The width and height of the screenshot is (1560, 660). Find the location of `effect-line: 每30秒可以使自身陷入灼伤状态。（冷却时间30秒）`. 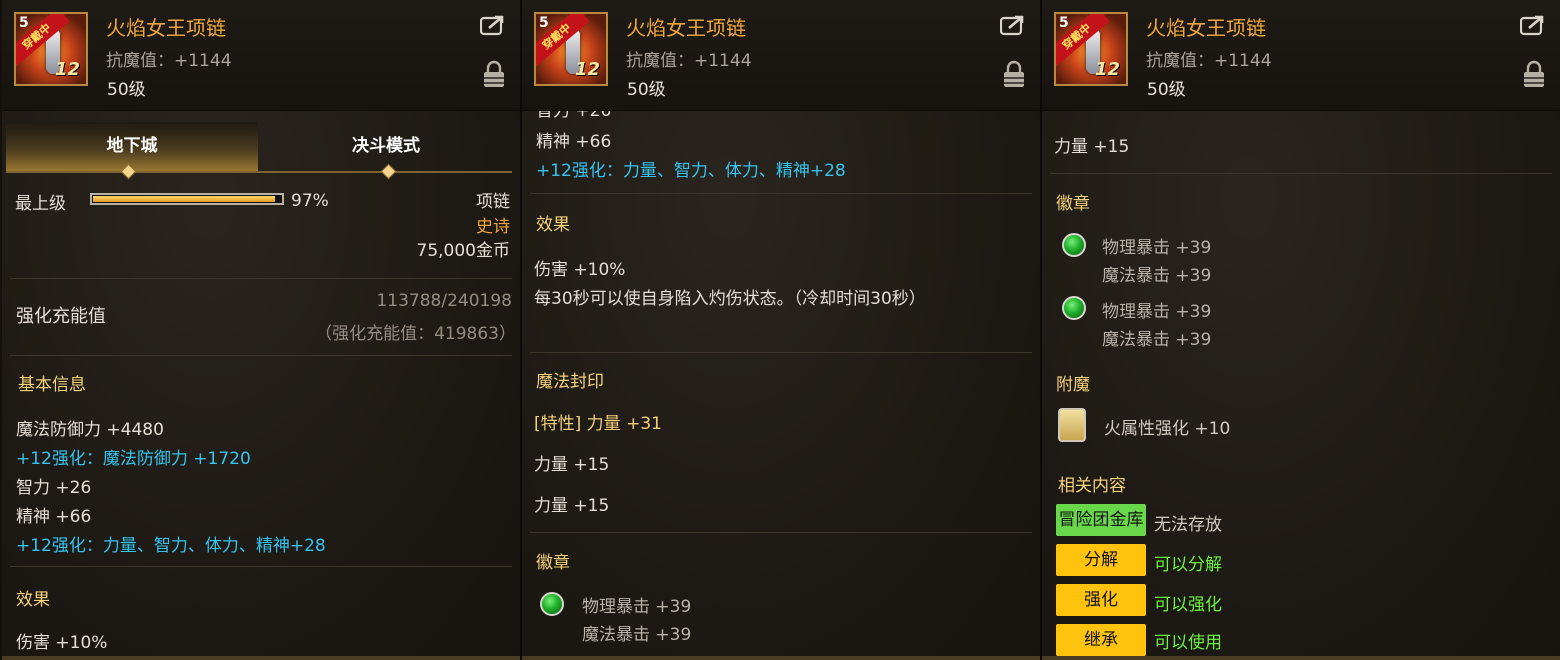

effect-line: 每30秒可以使自身陷入灼伤状态。（冷却时间30秒） is located at coordinates (730, 299).